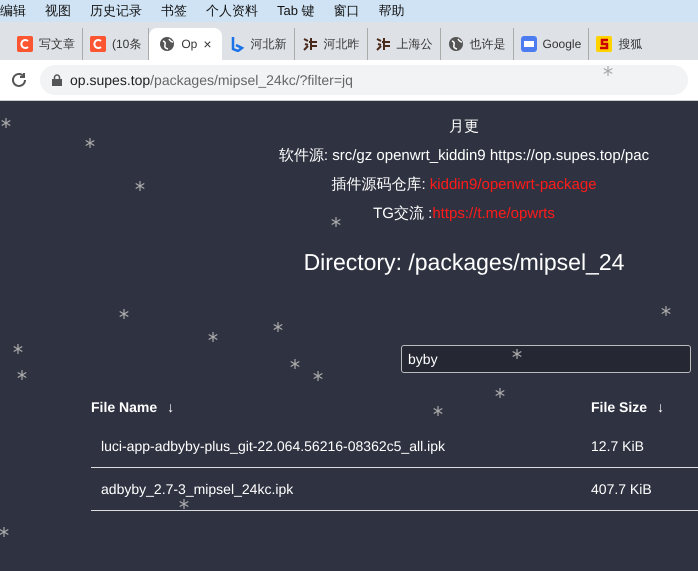 The image size is (698, 571). What do you see at coordinates (63, 11) in the screenshot?
I see `menu-item: 视图` at bounding box center [63, 11].